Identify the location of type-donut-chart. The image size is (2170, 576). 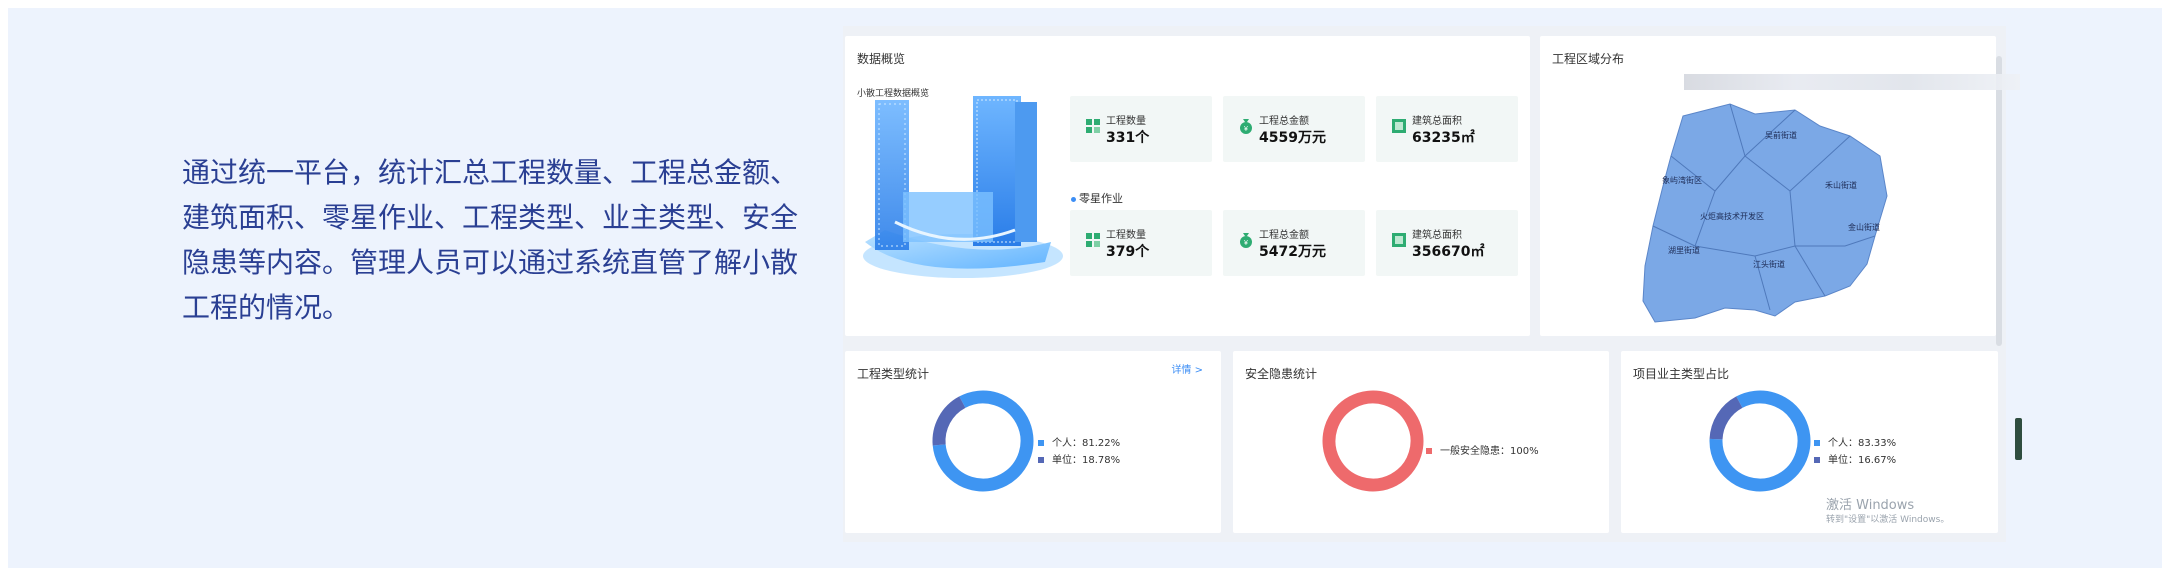
(983, 441).